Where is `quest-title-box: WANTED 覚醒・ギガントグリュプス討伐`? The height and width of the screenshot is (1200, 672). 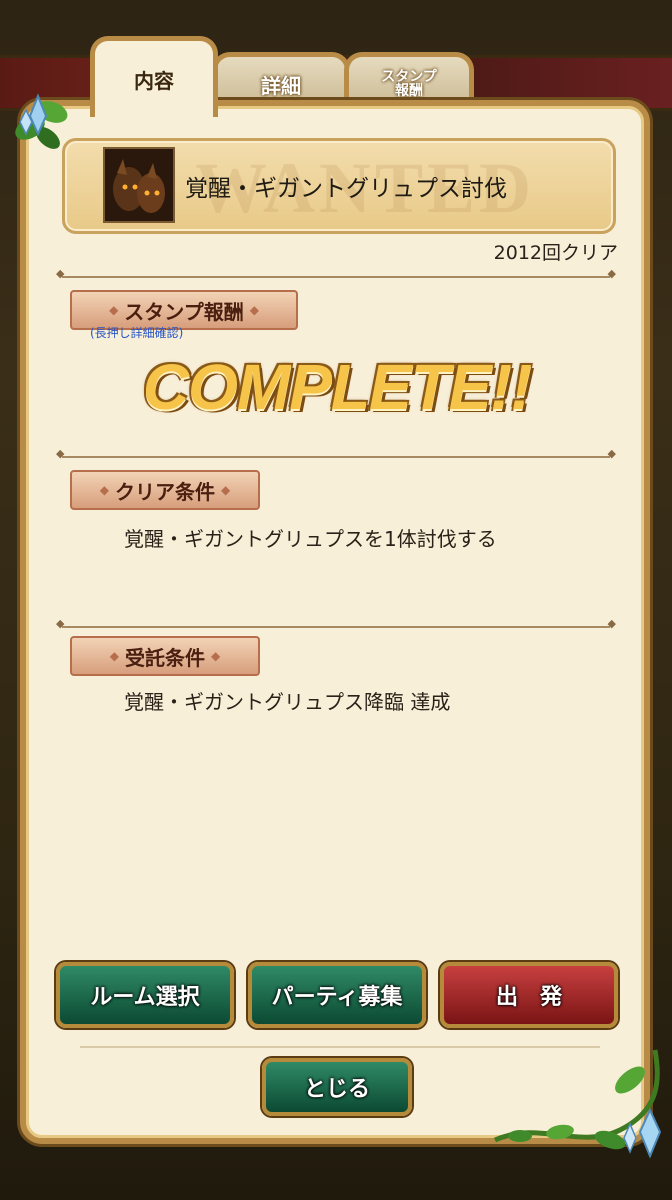
quest-title-box: WANTED 覚醒・ギガントグリュプス討伐 is located at coordinates (339, 186).